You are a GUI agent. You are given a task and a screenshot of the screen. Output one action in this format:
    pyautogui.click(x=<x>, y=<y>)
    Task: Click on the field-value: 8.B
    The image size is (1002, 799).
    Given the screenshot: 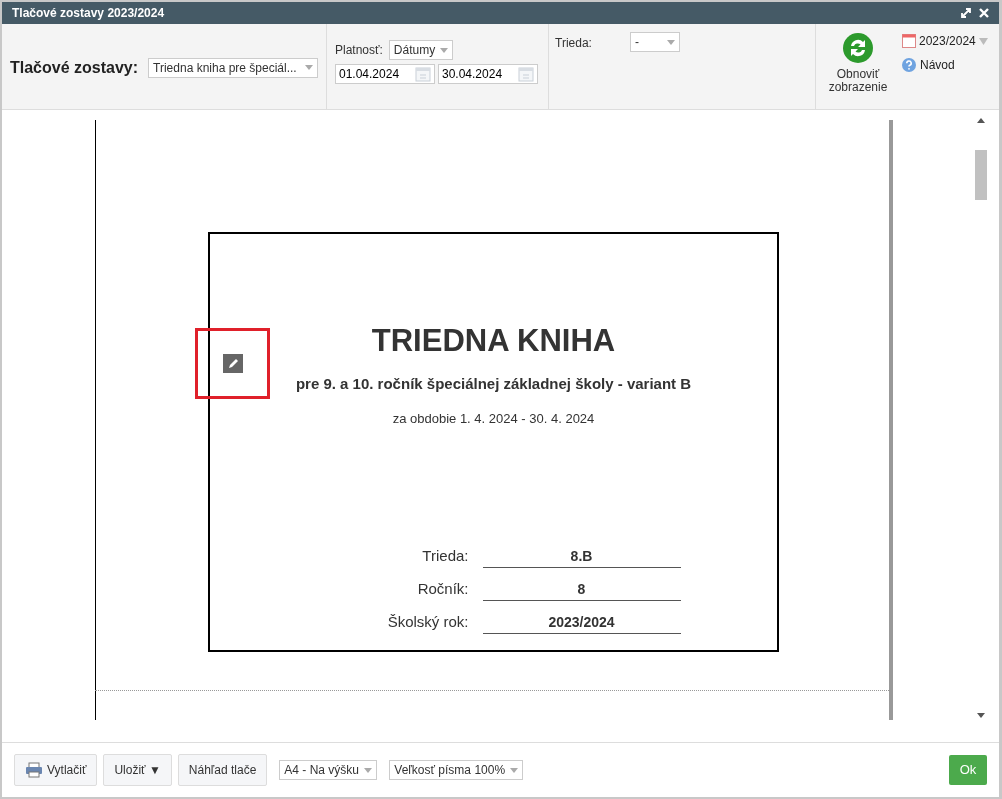 What is the action you would take?
    pyautogui.click(x=581, y=556)
    